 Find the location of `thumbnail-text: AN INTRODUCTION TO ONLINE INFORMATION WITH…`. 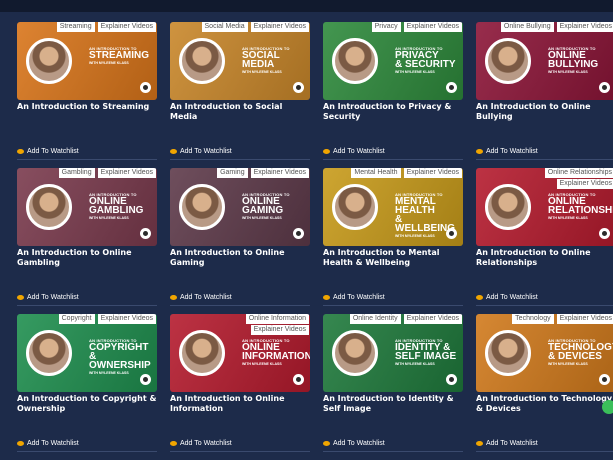

thumbnail-text: AN INTRODUCTION TO ONLINE INFORMATION WITH… is located at coordinates (276, 352).